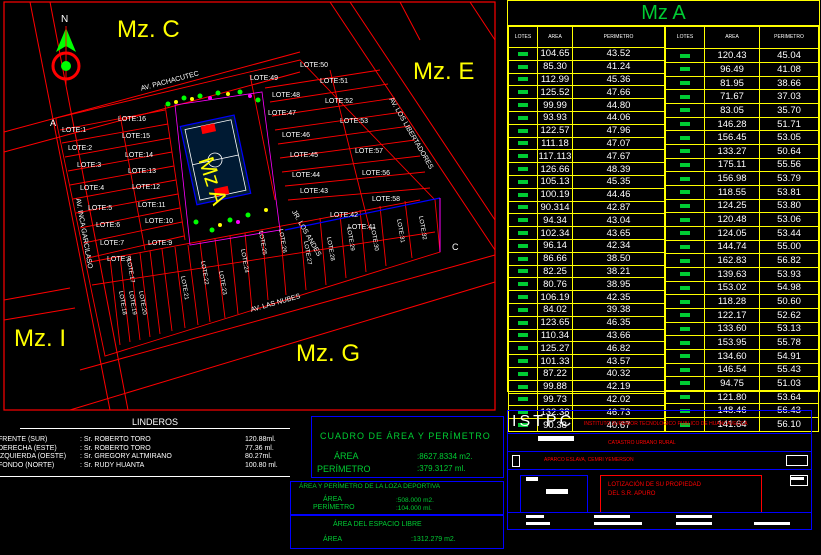 This screenshot has height=555, width=821. Describe the element at coordinates (618, 284) in the screenshot. I see `perimetro-cell: 38.95` at that location.